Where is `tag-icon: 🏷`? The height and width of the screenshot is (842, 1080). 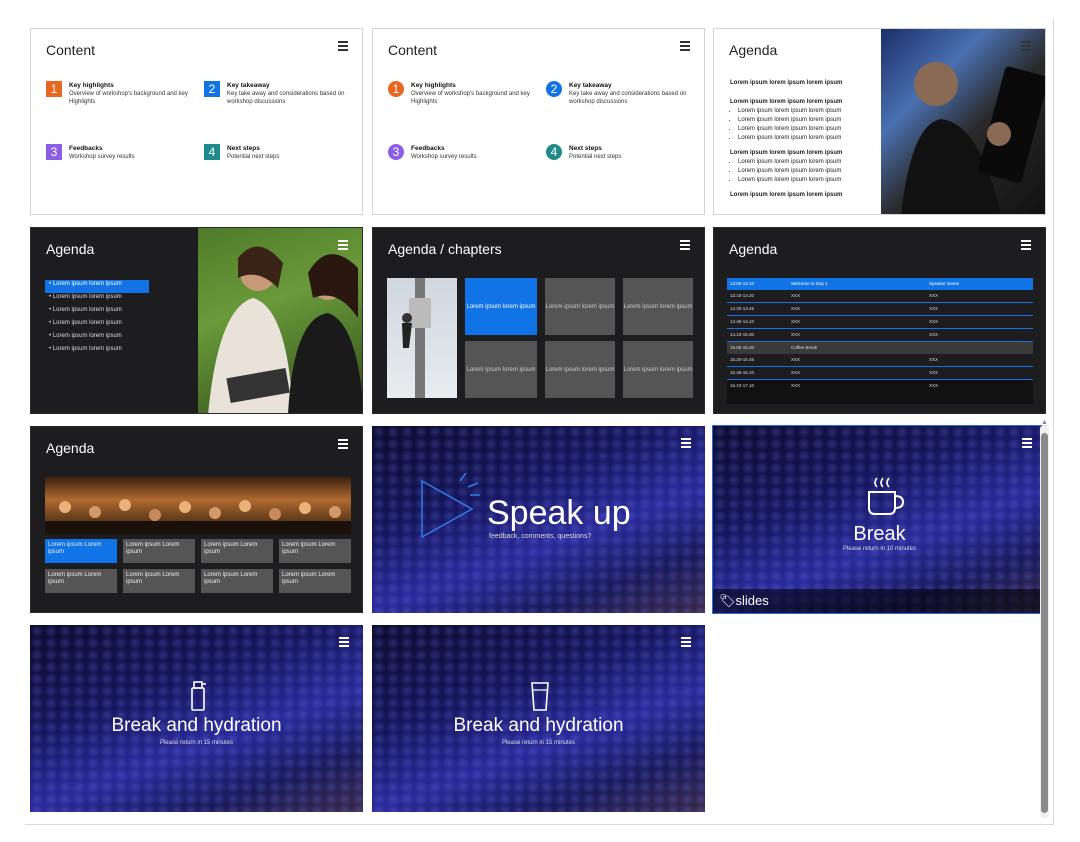 tag-icon: 🏷 is located at coordinates (727, 600).